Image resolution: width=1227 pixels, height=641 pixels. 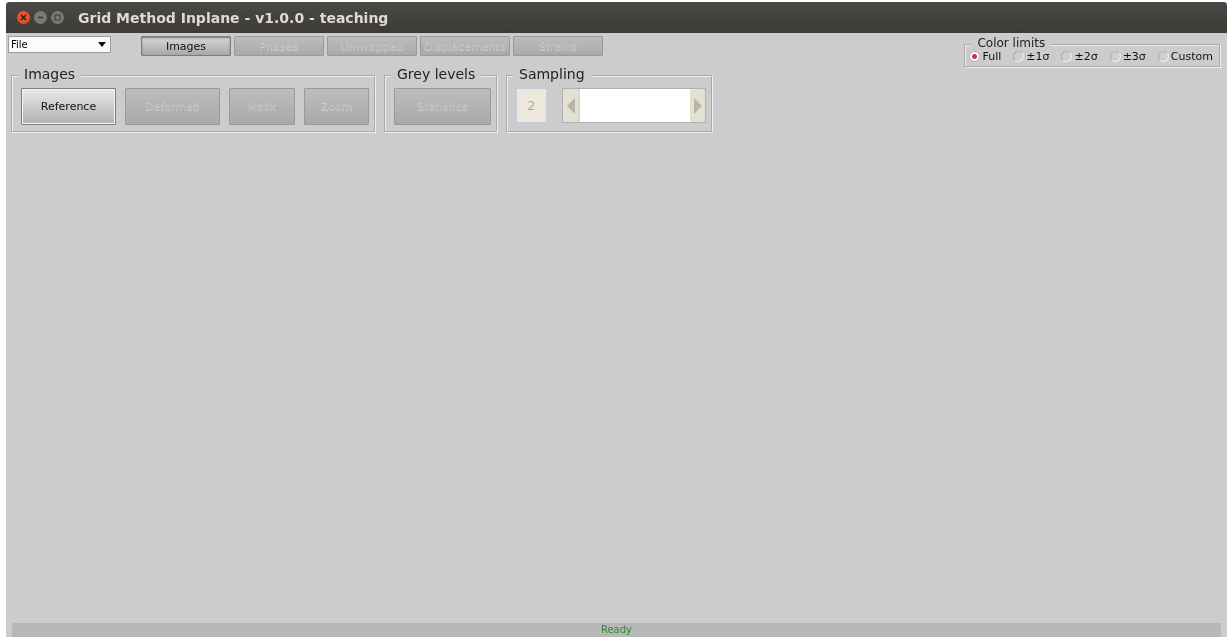 What do you see at coordinates (552, 74) in the screenshot?
I see `group-title: Sampling` at bounding box center [552, 74].